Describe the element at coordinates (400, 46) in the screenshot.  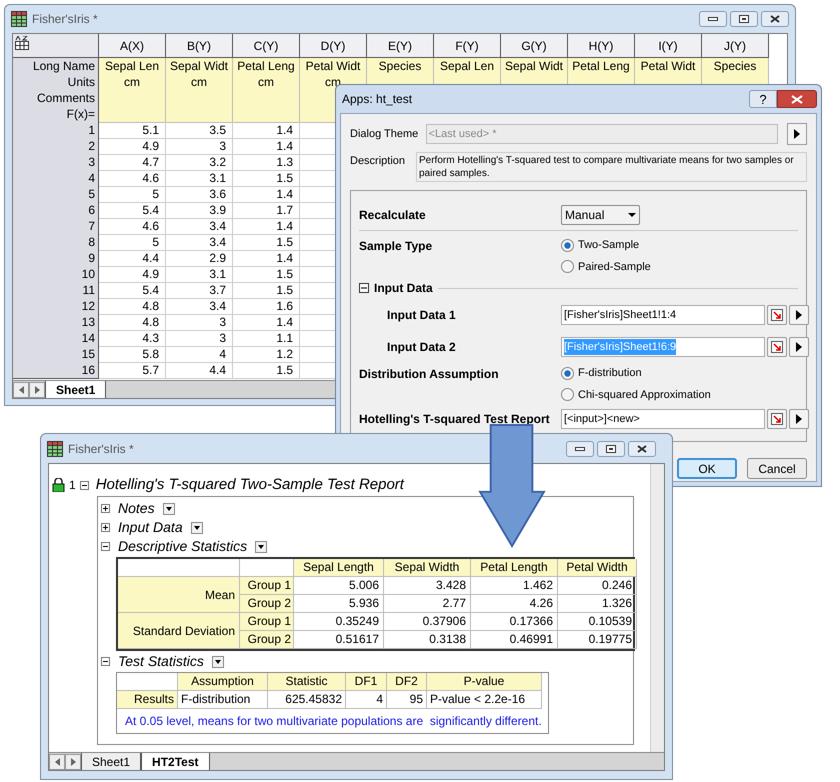
I see `column-header: E(Y)` at that location.